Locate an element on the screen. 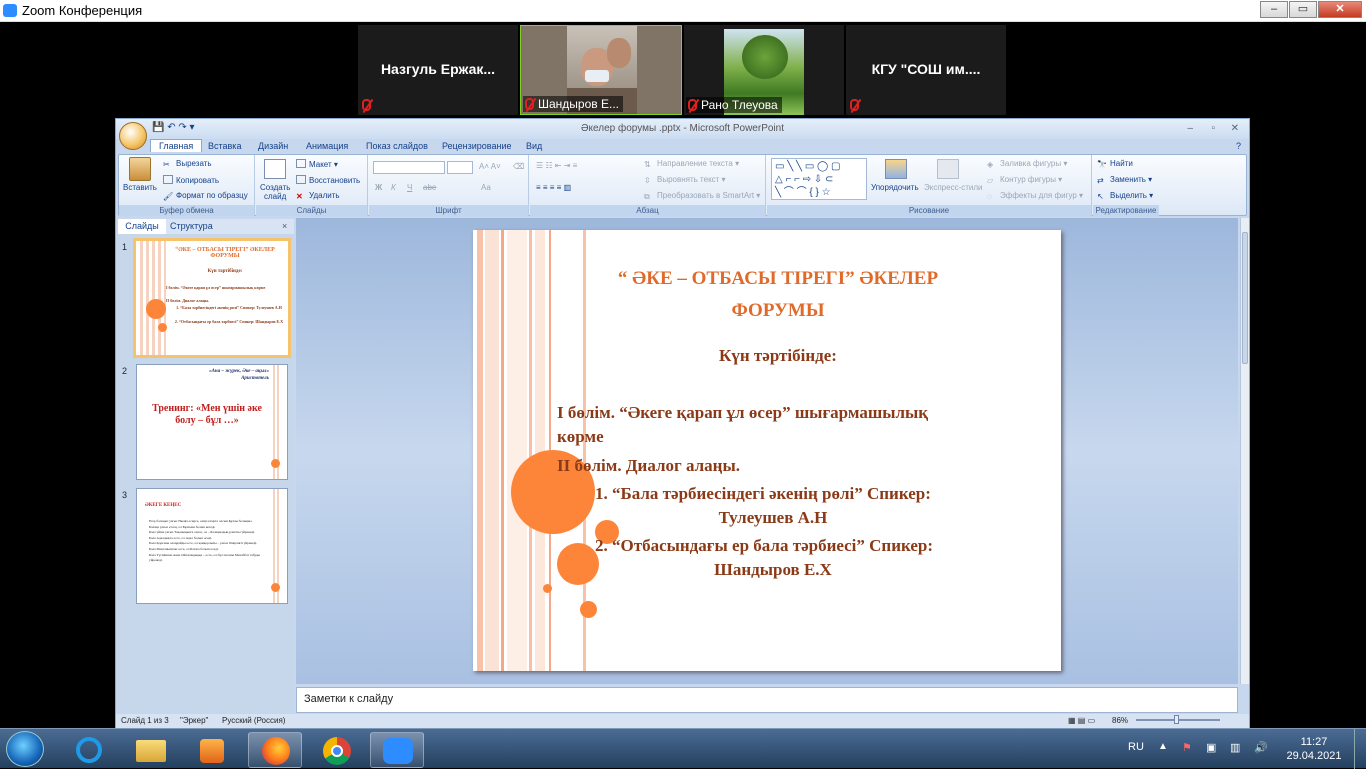 This screenshot has width=1366, height=769. new-slide-button: Создать is located at coordinates (275, 187).